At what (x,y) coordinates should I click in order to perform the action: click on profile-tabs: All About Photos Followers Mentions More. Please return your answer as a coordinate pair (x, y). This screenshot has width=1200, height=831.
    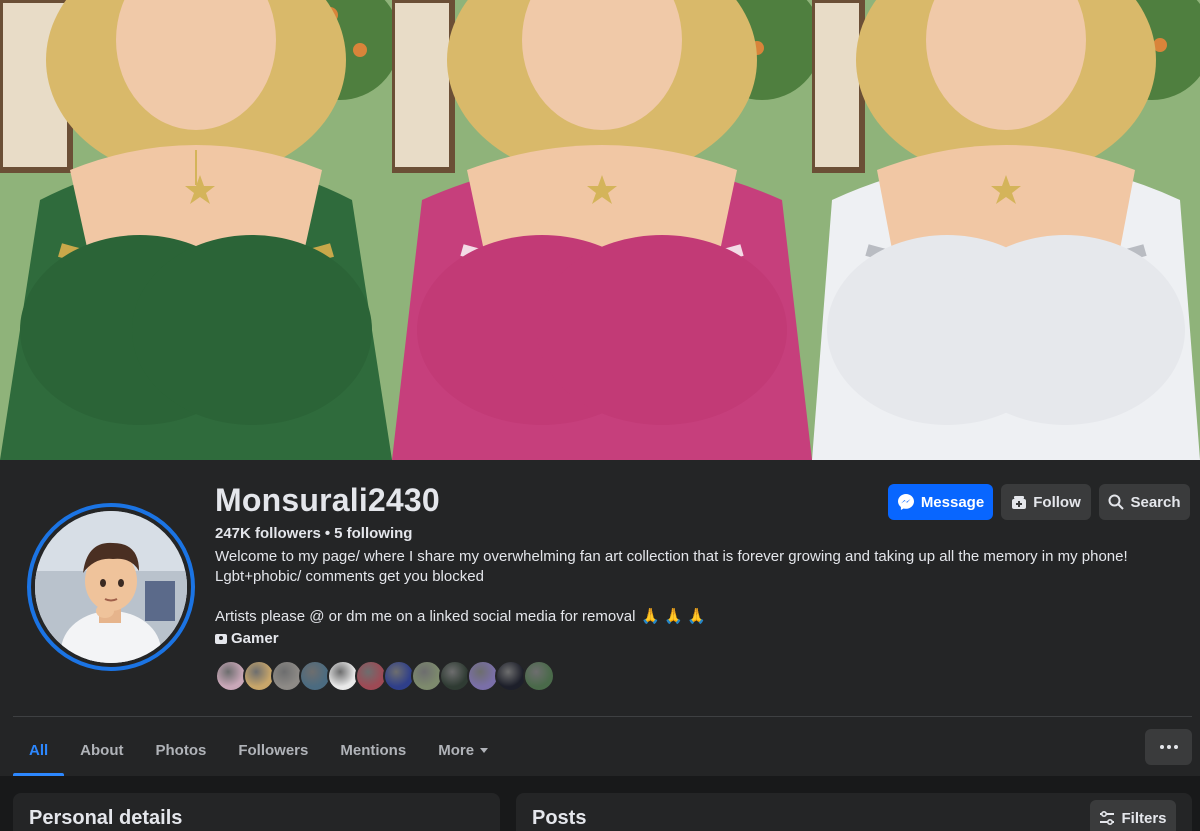
    Looking at the image, I should click on (258, 750).